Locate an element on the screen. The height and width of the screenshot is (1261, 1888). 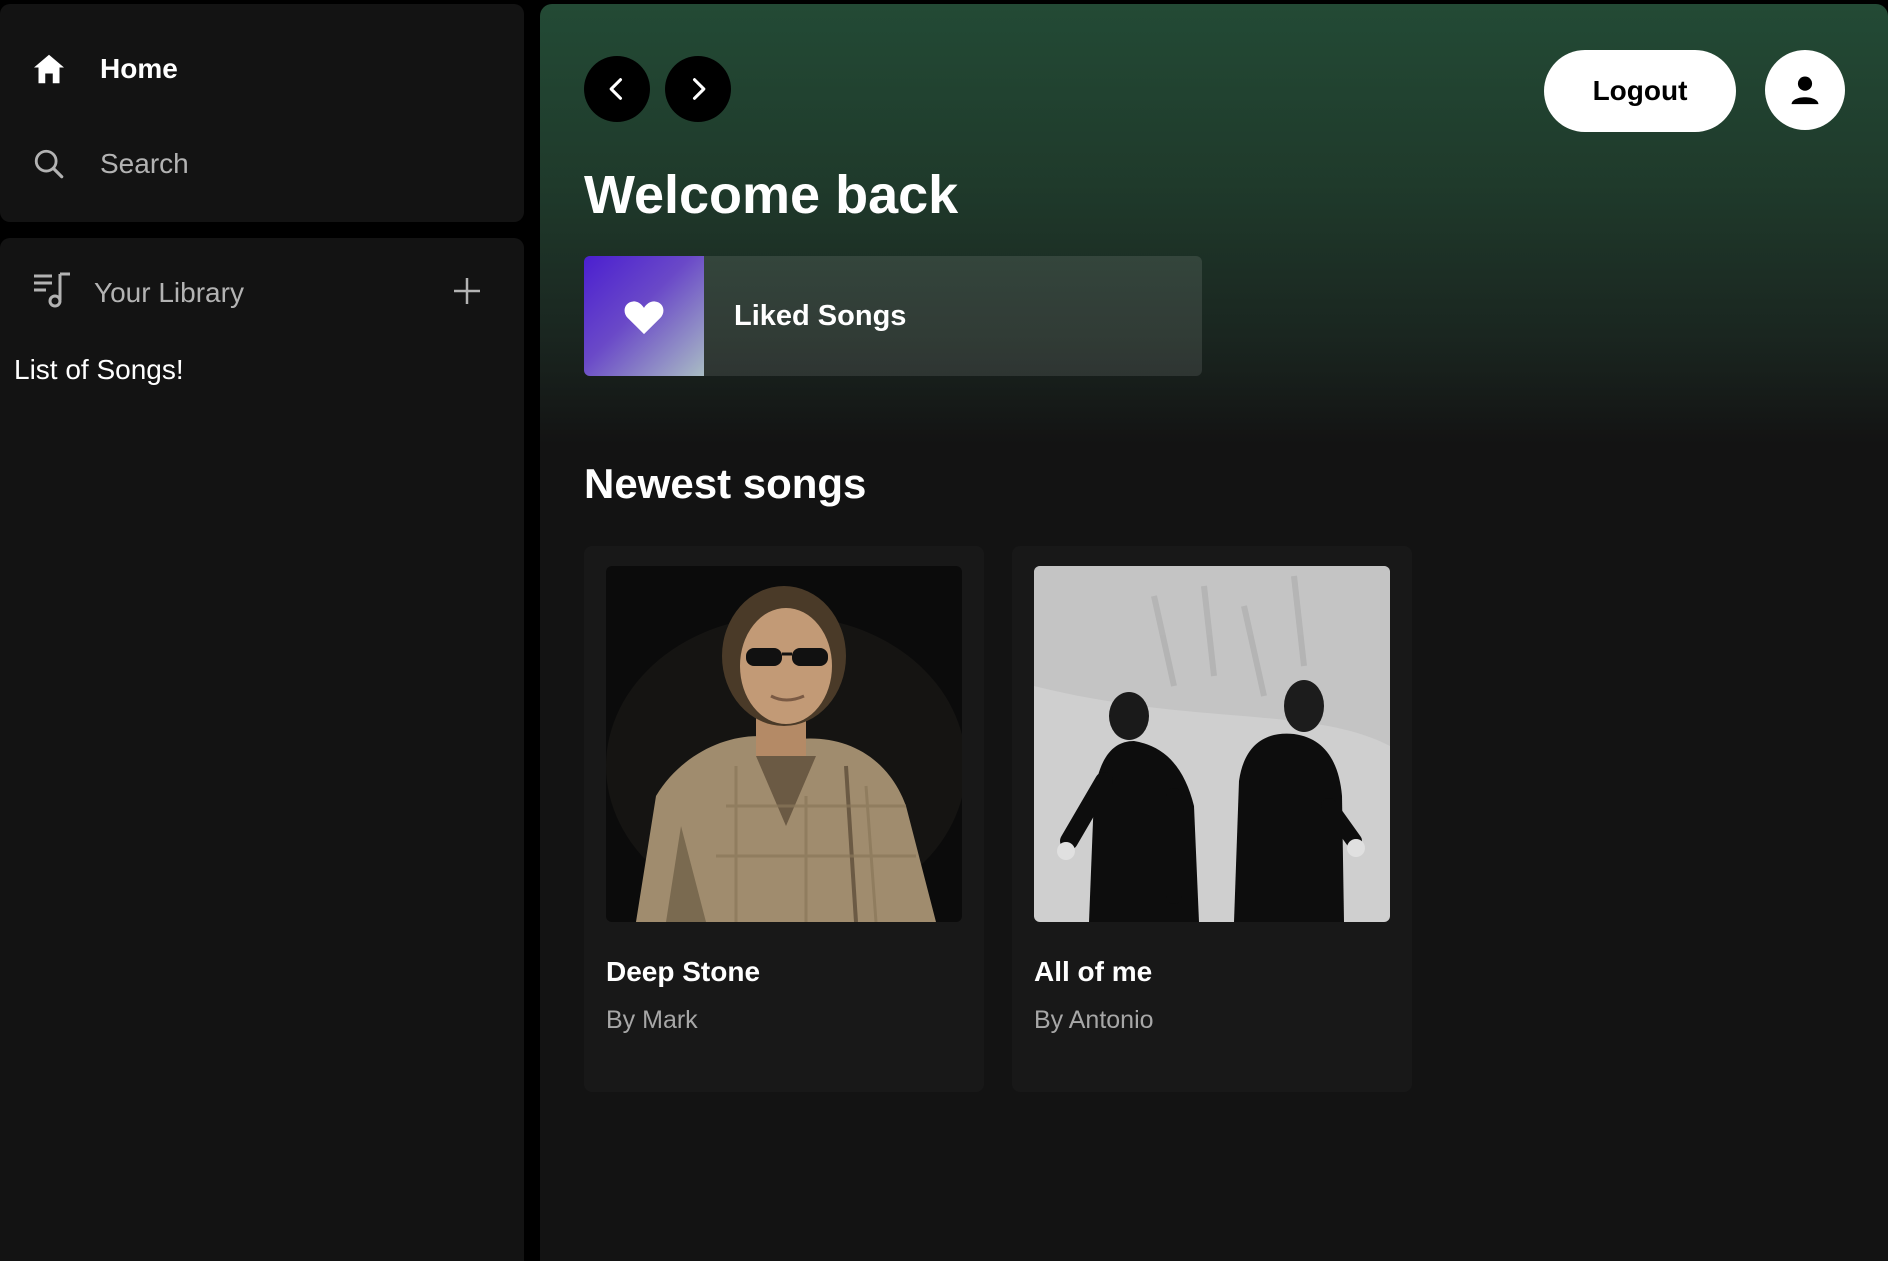
plus-icon is located at coordinates (467, 291).